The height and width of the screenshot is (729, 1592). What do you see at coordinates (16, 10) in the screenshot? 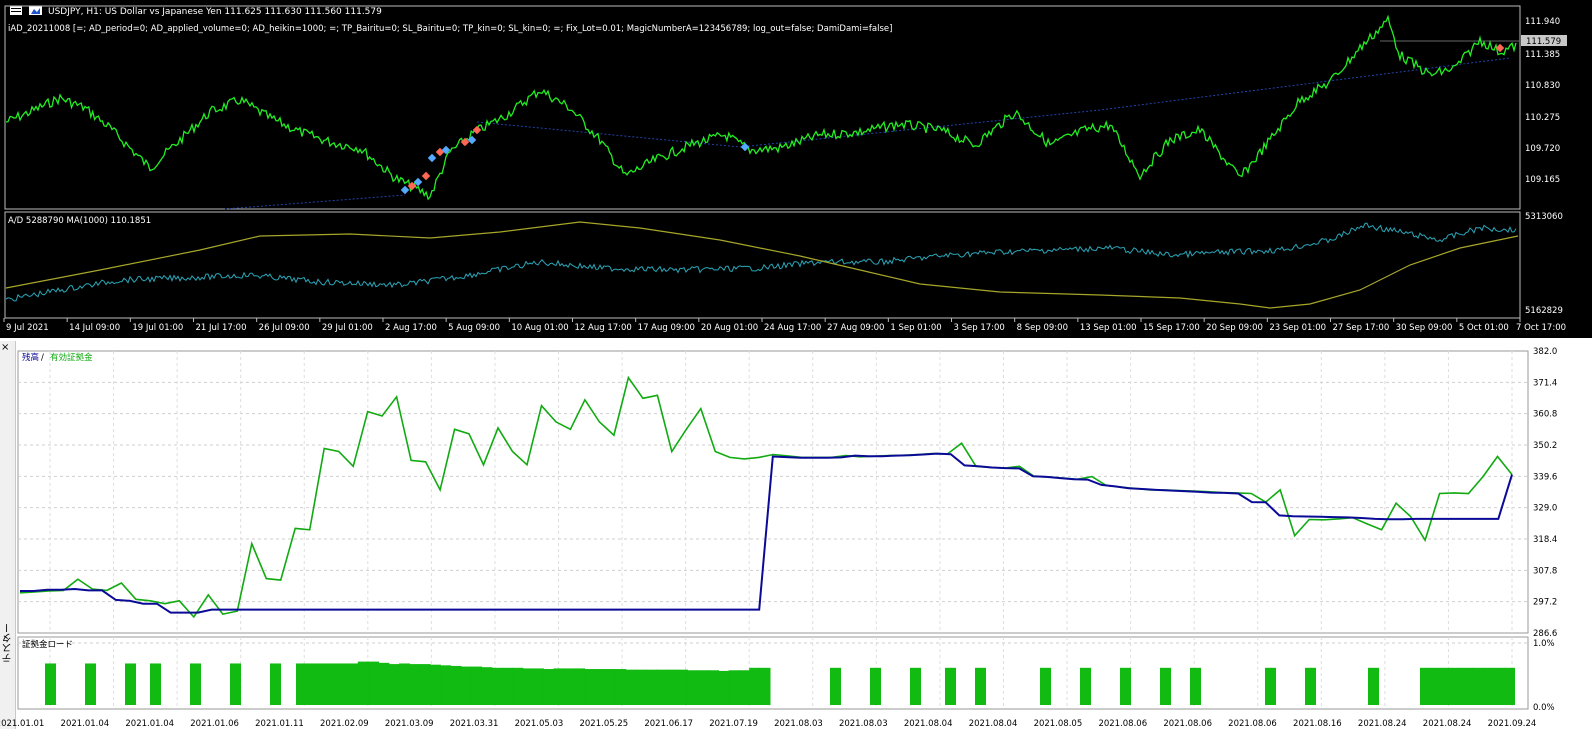
I see `chart-window-icon` at bounding box center [16, 10].